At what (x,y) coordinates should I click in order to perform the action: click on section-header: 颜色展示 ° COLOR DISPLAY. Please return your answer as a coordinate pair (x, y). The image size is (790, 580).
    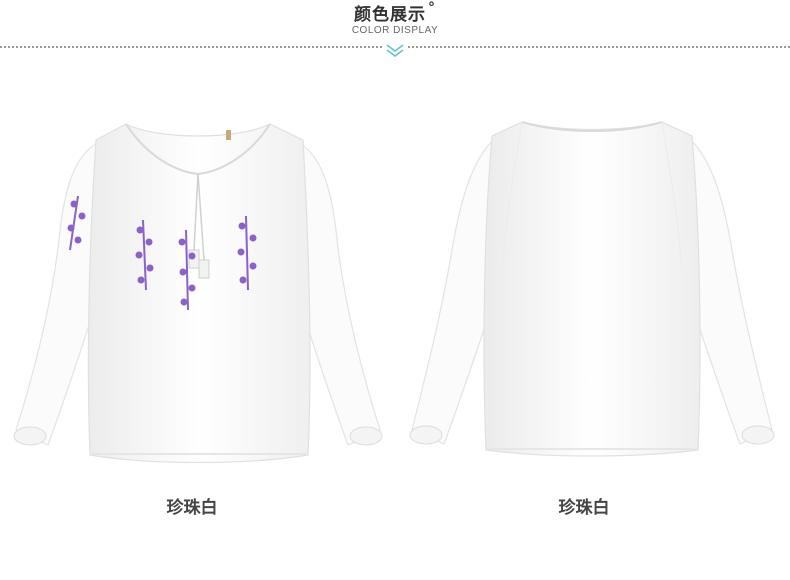
    Looking at the image, I should click on (395, 30).